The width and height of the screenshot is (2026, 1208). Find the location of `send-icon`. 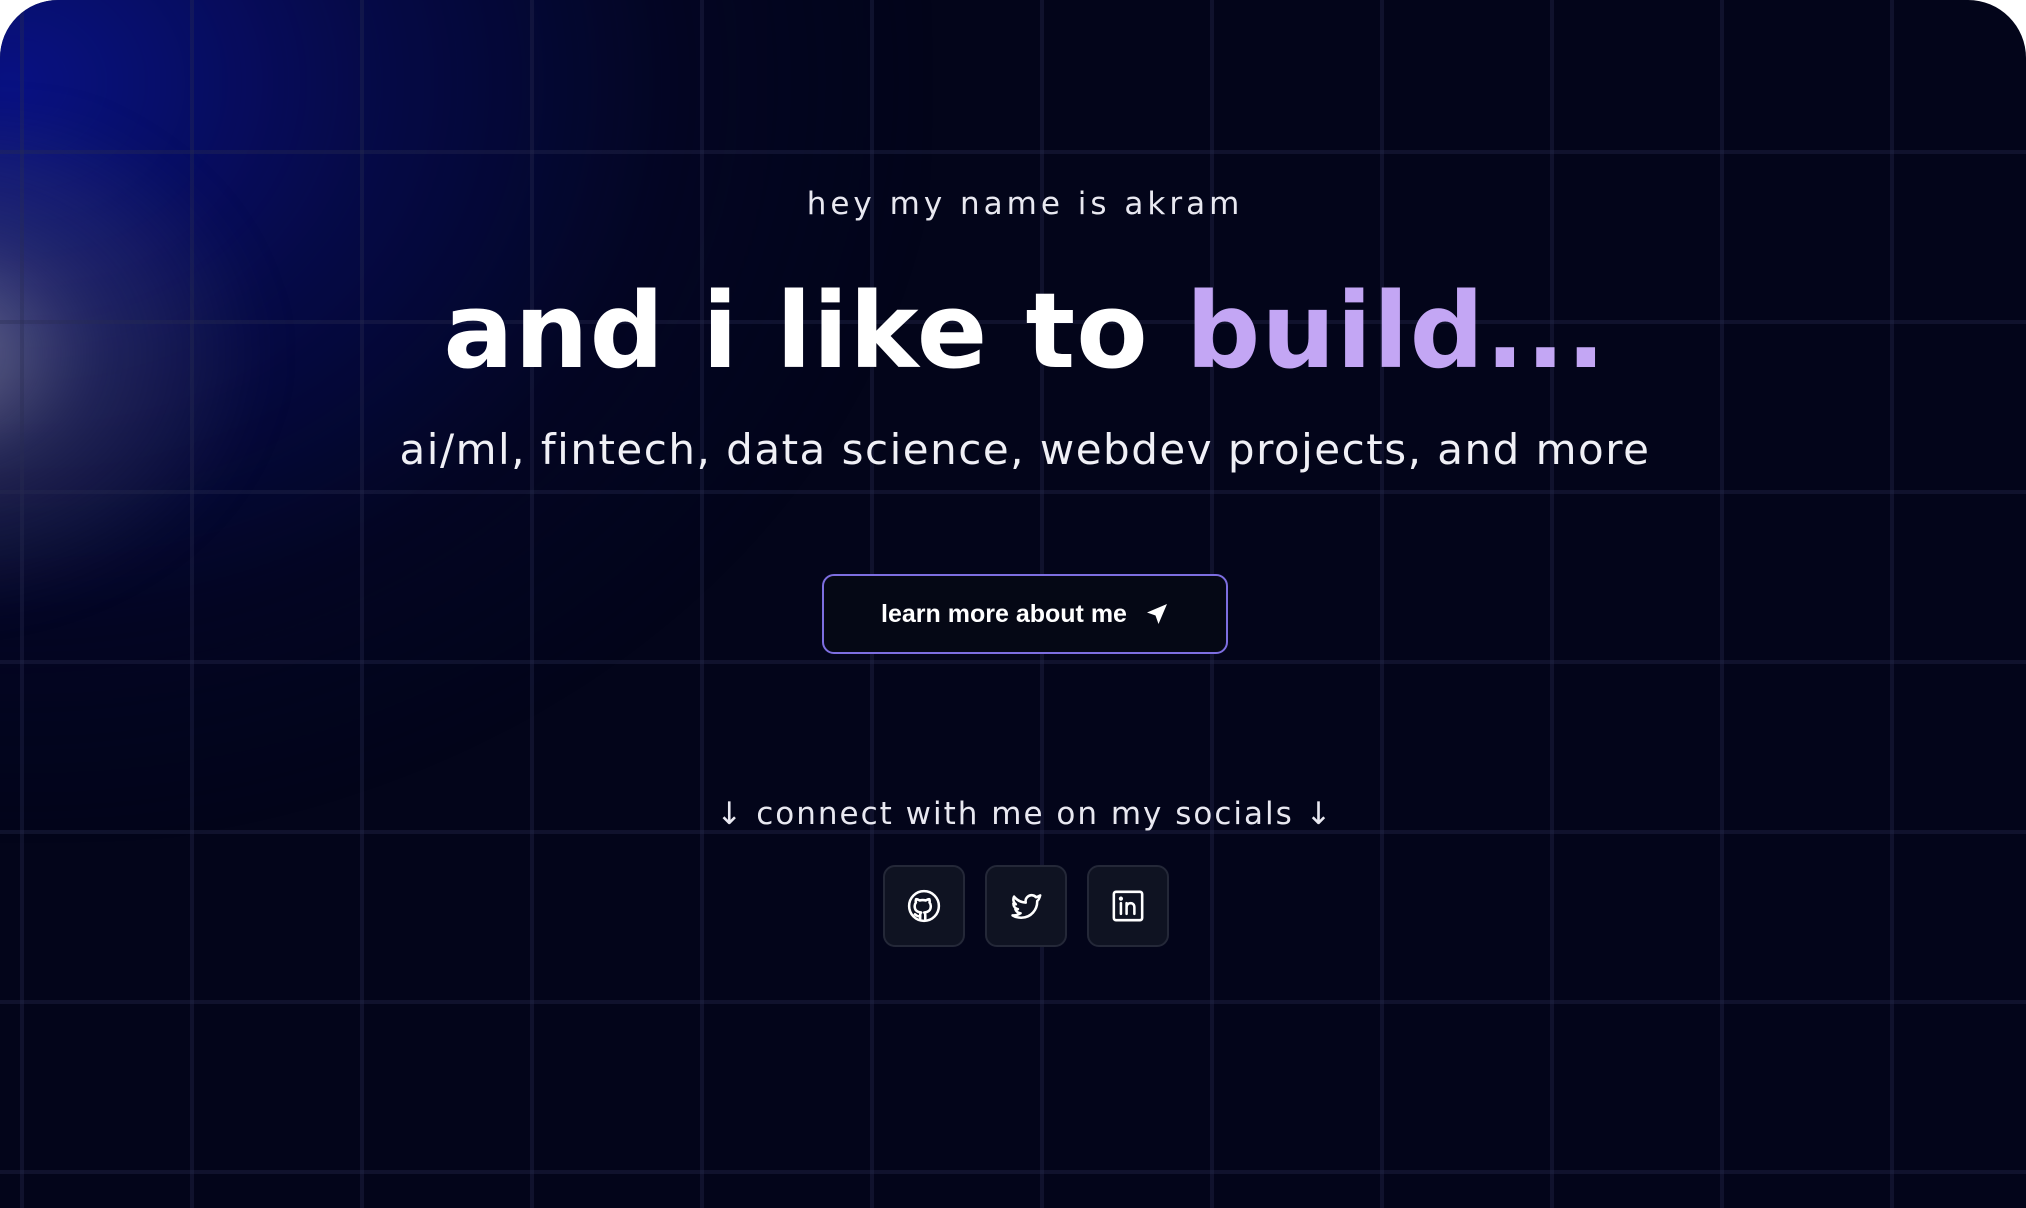

send-icon is located at coordinates (1157, 614).